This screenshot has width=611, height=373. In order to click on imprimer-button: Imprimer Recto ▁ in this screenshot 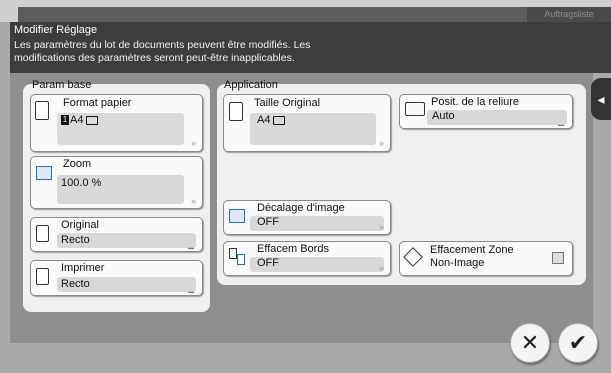, I will do `click(116, 278)`.